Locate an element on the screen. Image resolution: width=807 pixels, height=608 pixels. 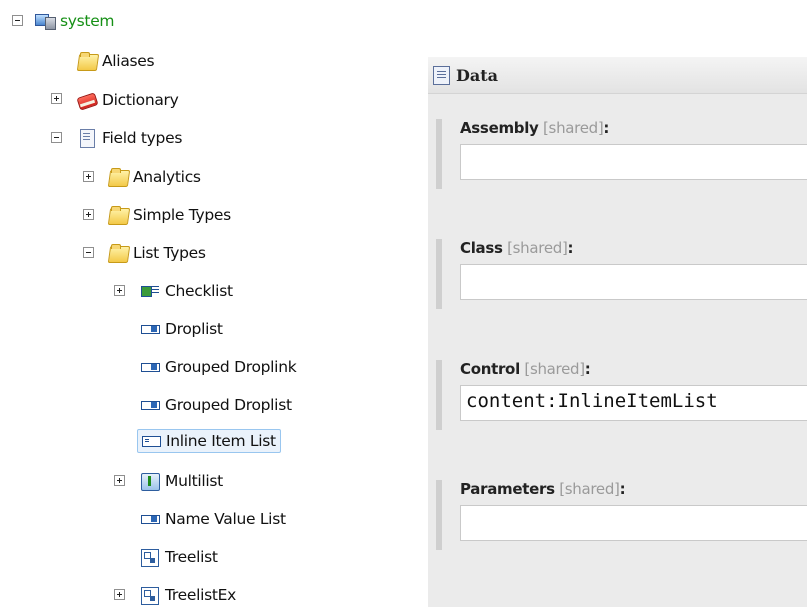
collapse-toggle-field-types is located at coordinates (56, 137).